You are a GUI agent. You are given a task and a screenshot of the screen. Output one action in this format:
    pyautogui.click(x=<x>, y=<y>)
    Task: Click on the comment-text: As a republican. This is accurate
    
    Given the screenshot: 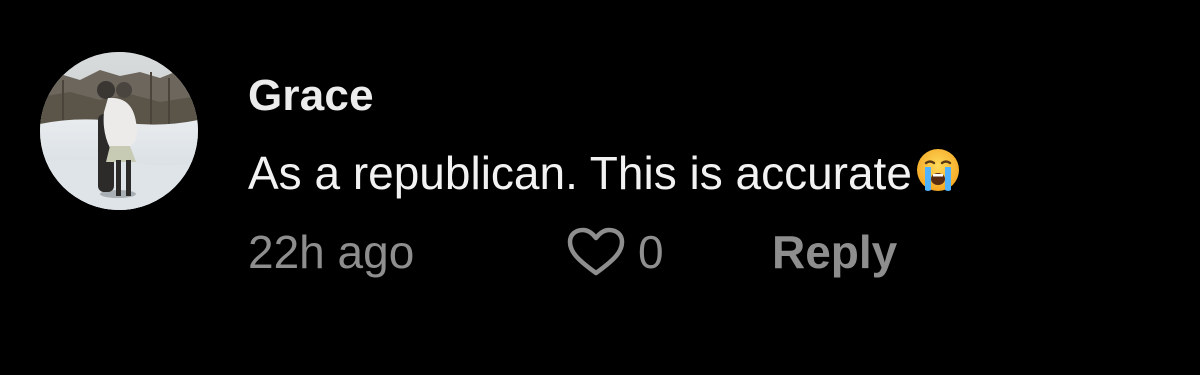 What is the action you would take?
    pyautogui.click(x=605, y=173)
    